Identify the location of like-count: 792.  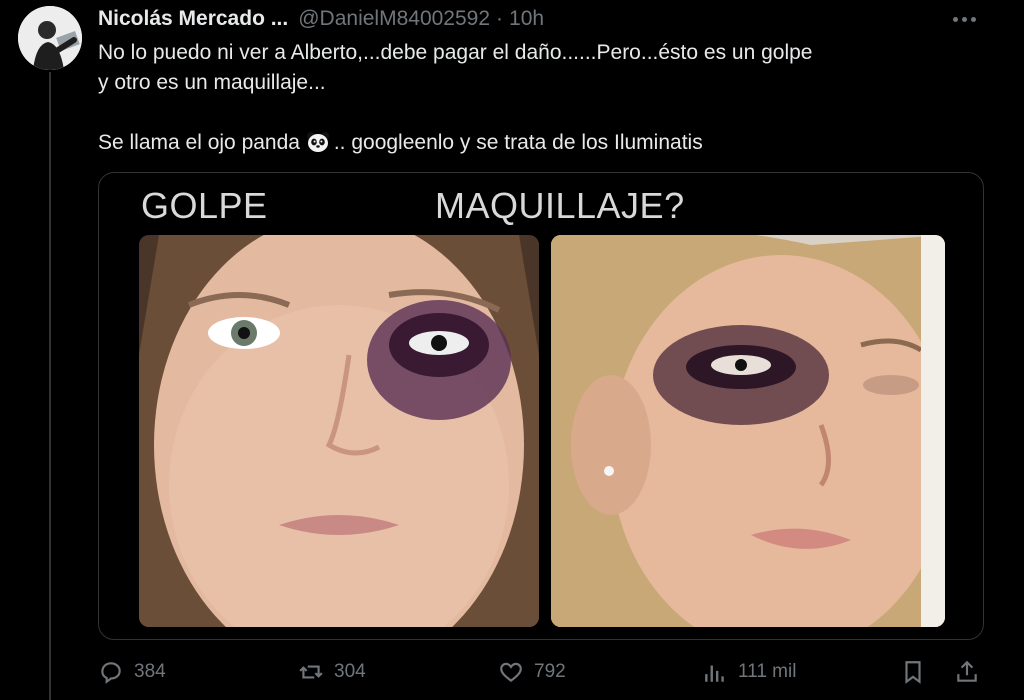
(550, 671).